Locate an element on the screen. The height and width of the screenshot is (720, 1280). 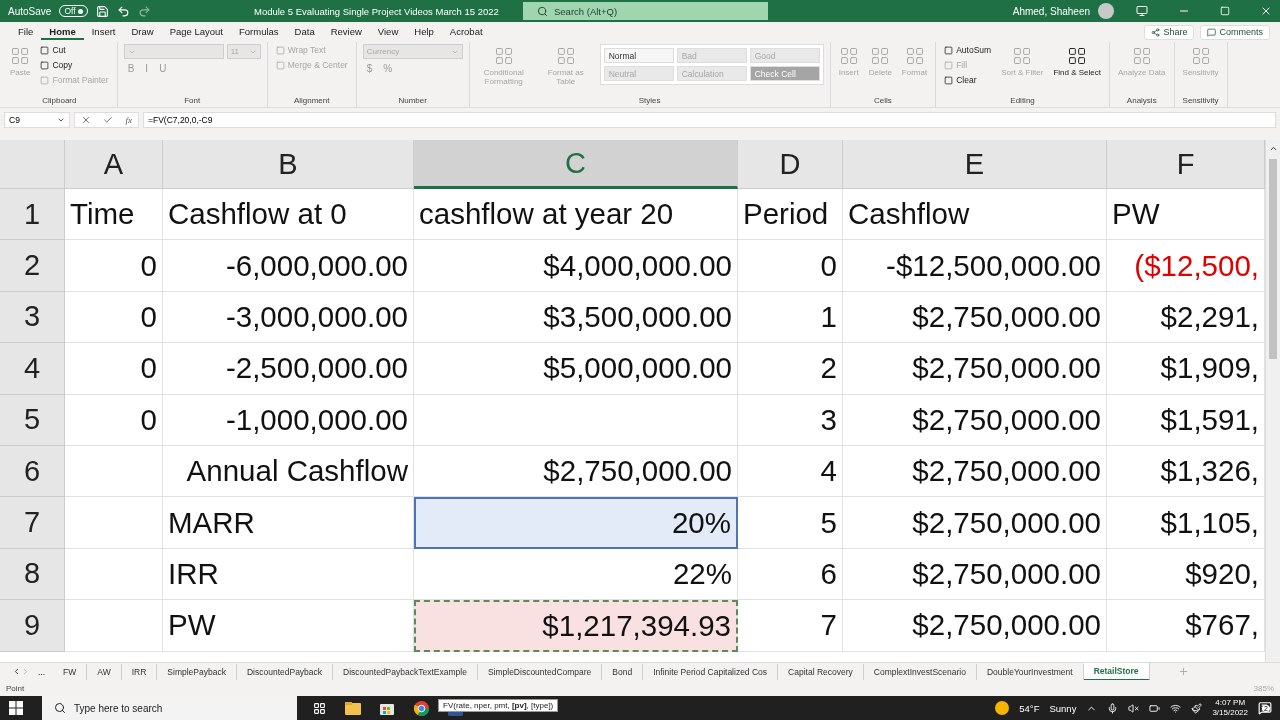
row-header: 8 is located at coordinates (32, 574).